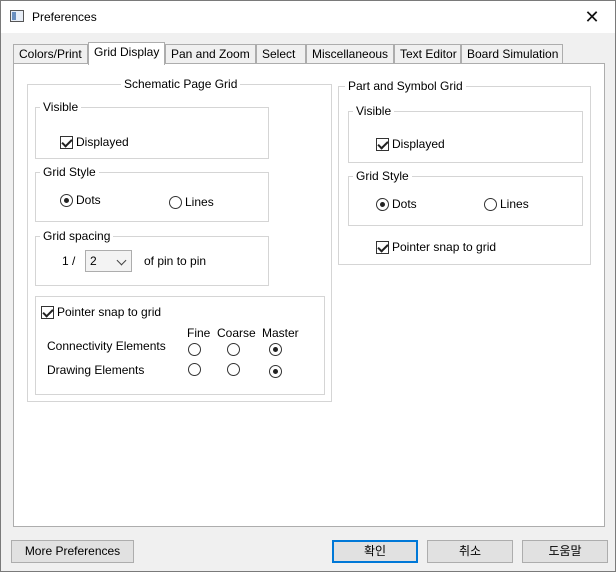 The image size is (616, 572). I want to click on schematic-dots-label: Dots, so click(88, 200).